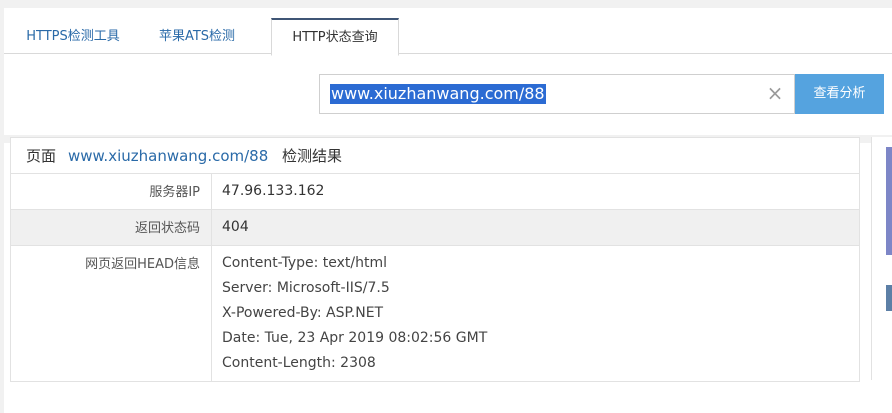 This screenshot has height=413, width=892. I want to click on result-title: 页面 www.xiuzhanwang.com/88 检测结果, so click(435, 156).